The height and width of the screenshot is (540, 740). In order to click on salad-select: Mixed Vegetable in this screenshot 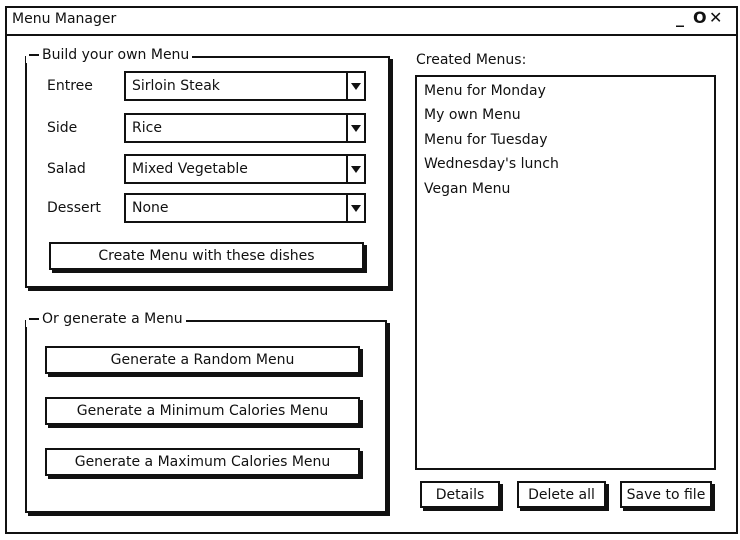, I will do `click(245, 169)`.